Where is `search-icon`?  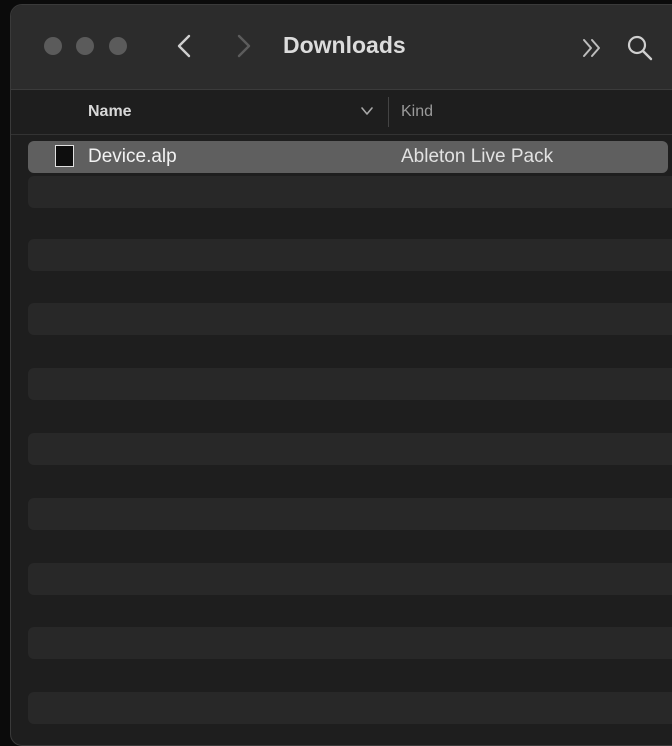
search-icon is located at coordinates (640, 48).